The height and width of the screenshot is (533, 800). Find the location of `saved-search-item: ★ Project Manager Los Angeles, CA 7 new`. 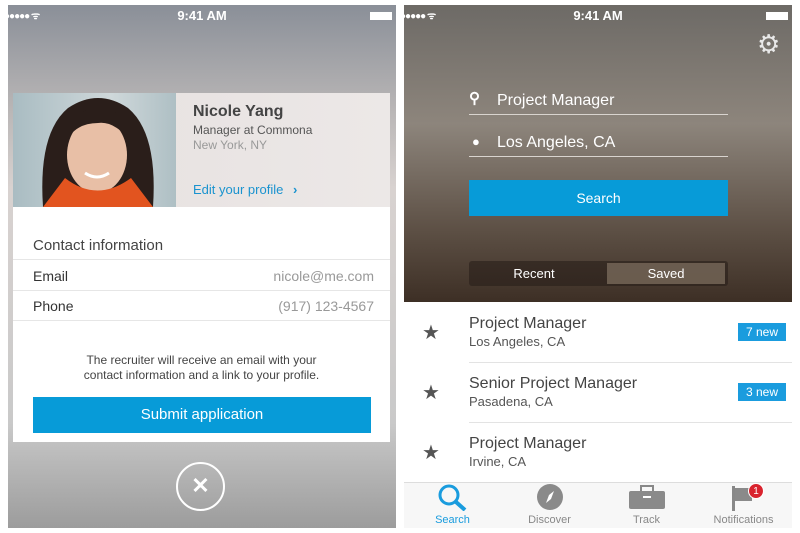

saved-search-item: ★ Project Manager Los Angeles, CA 7 new is located at coordinates (598, 333).